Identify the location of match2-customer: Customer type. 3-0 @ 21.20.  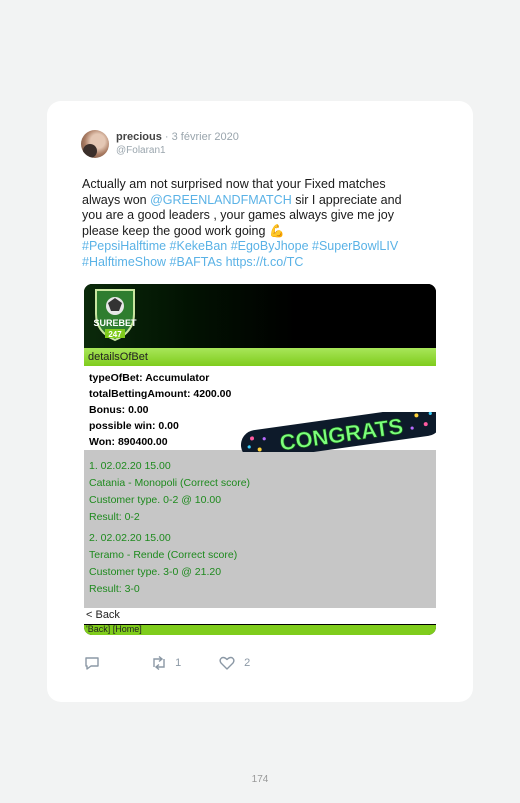
(155, 572).